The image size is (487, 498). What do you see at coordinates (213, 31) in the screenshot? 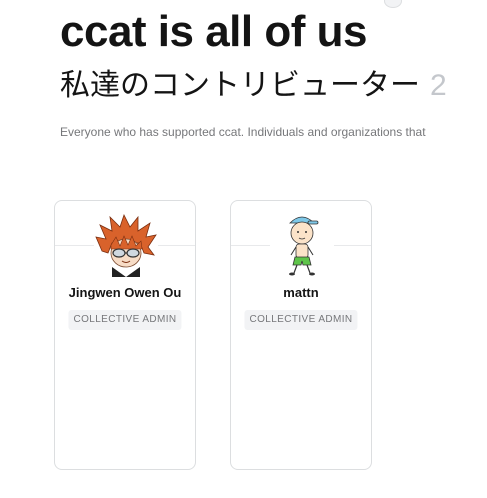
I see `page-title: ccat is all of us` at bounding box center [213, 31].